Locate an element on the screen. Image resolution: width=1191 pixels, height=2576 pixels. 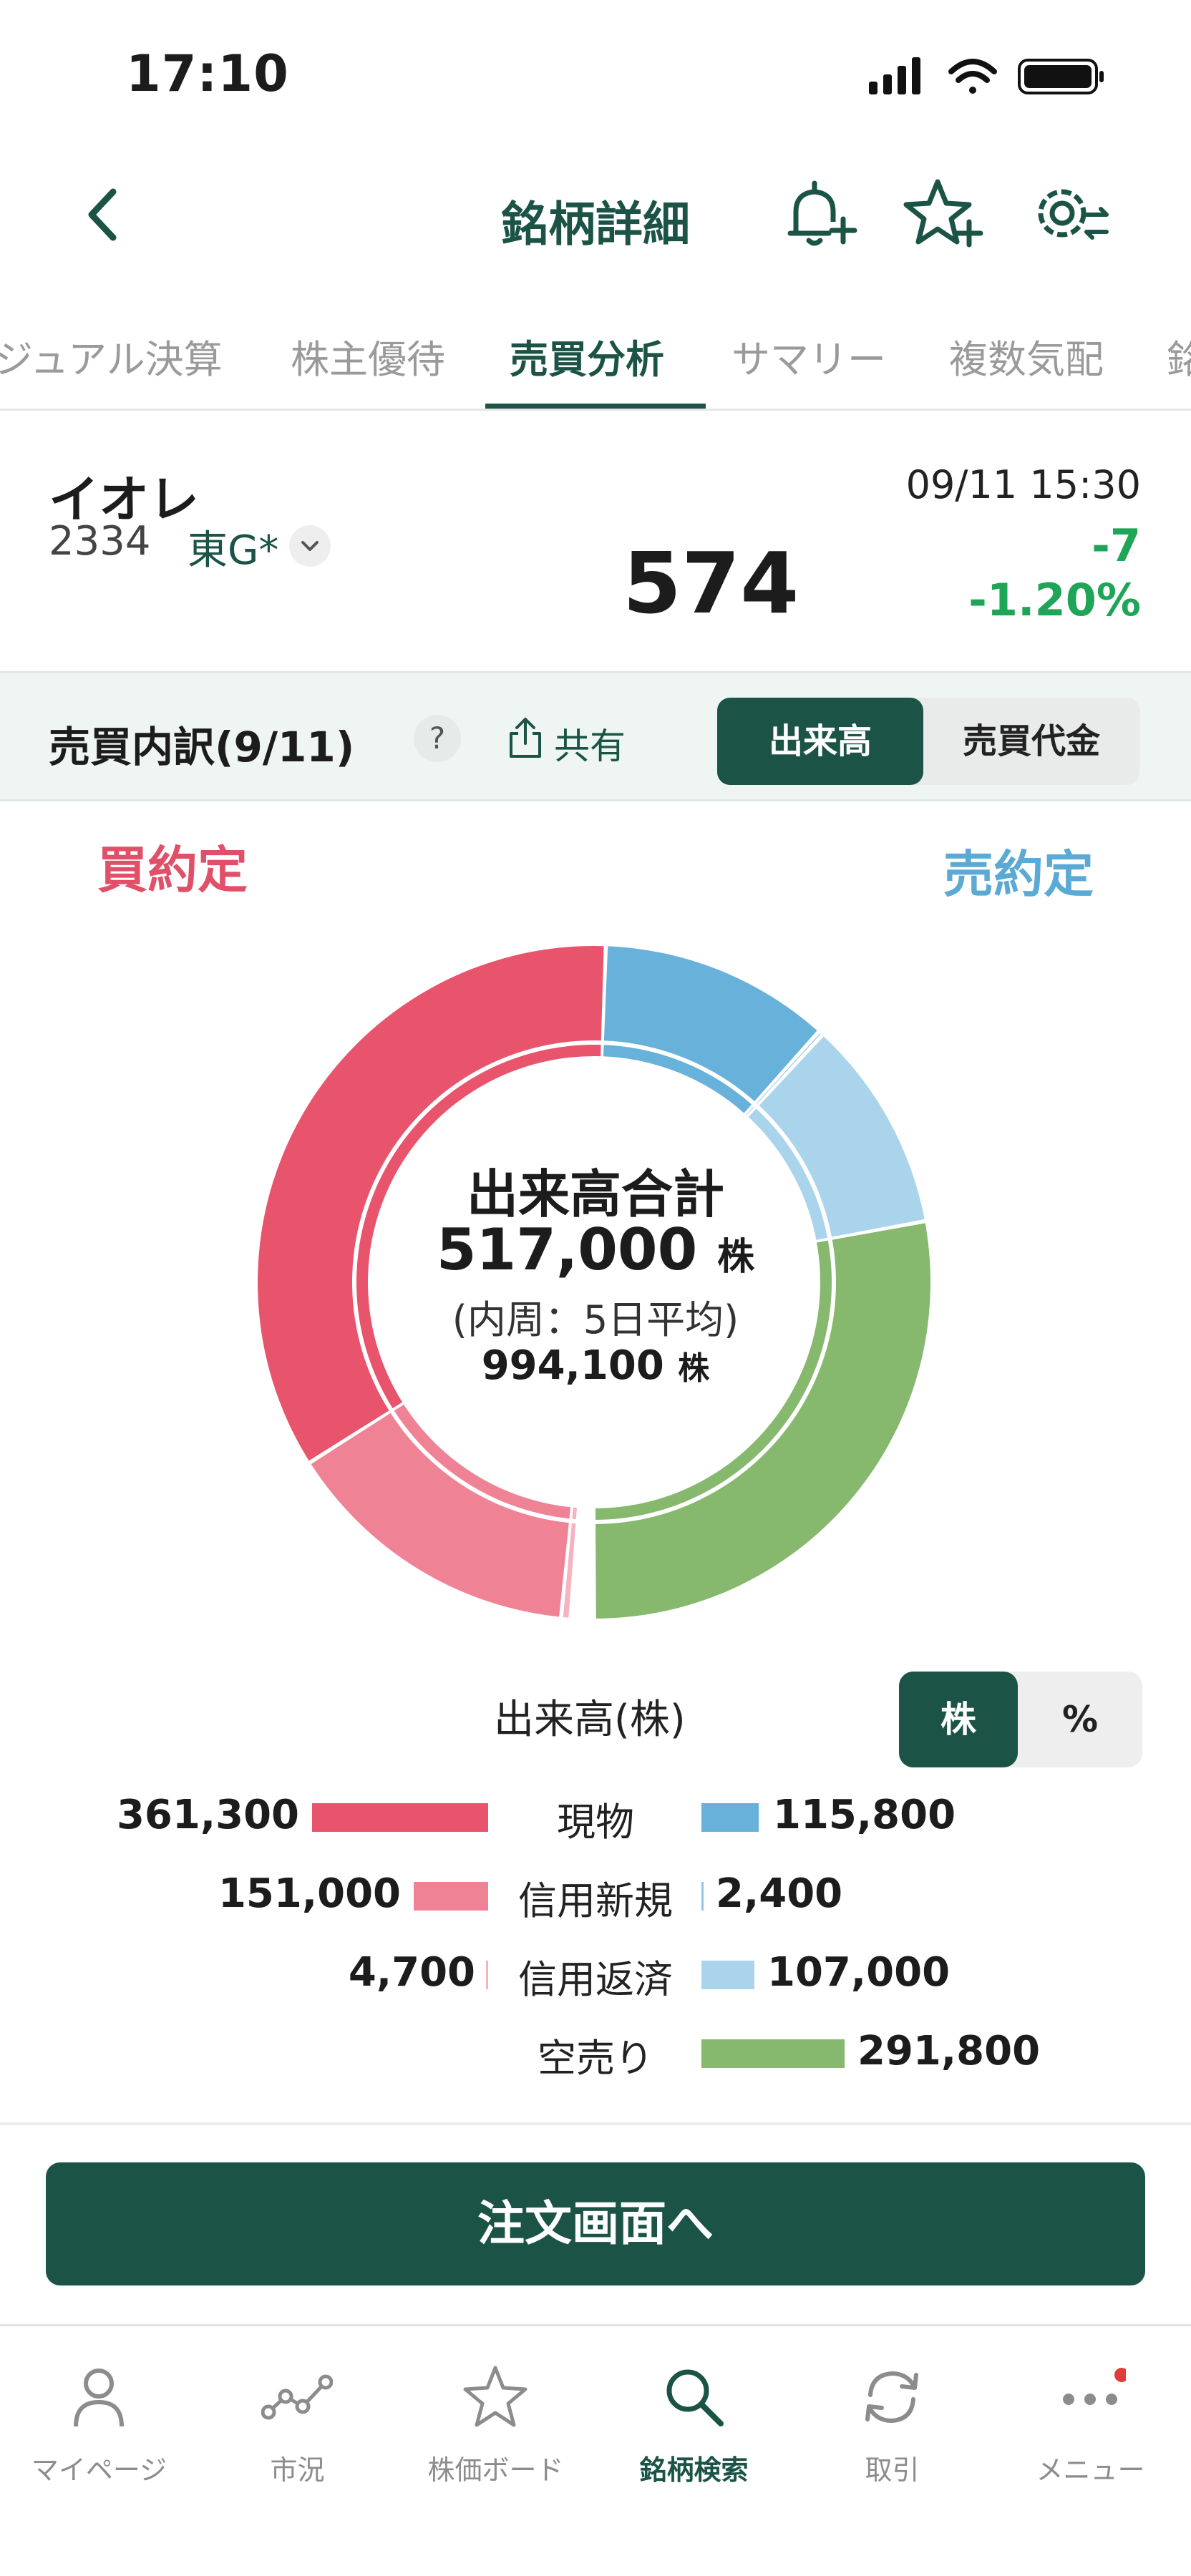
mode-value-button: 売買代金 is located at coordinates (1031, 741).